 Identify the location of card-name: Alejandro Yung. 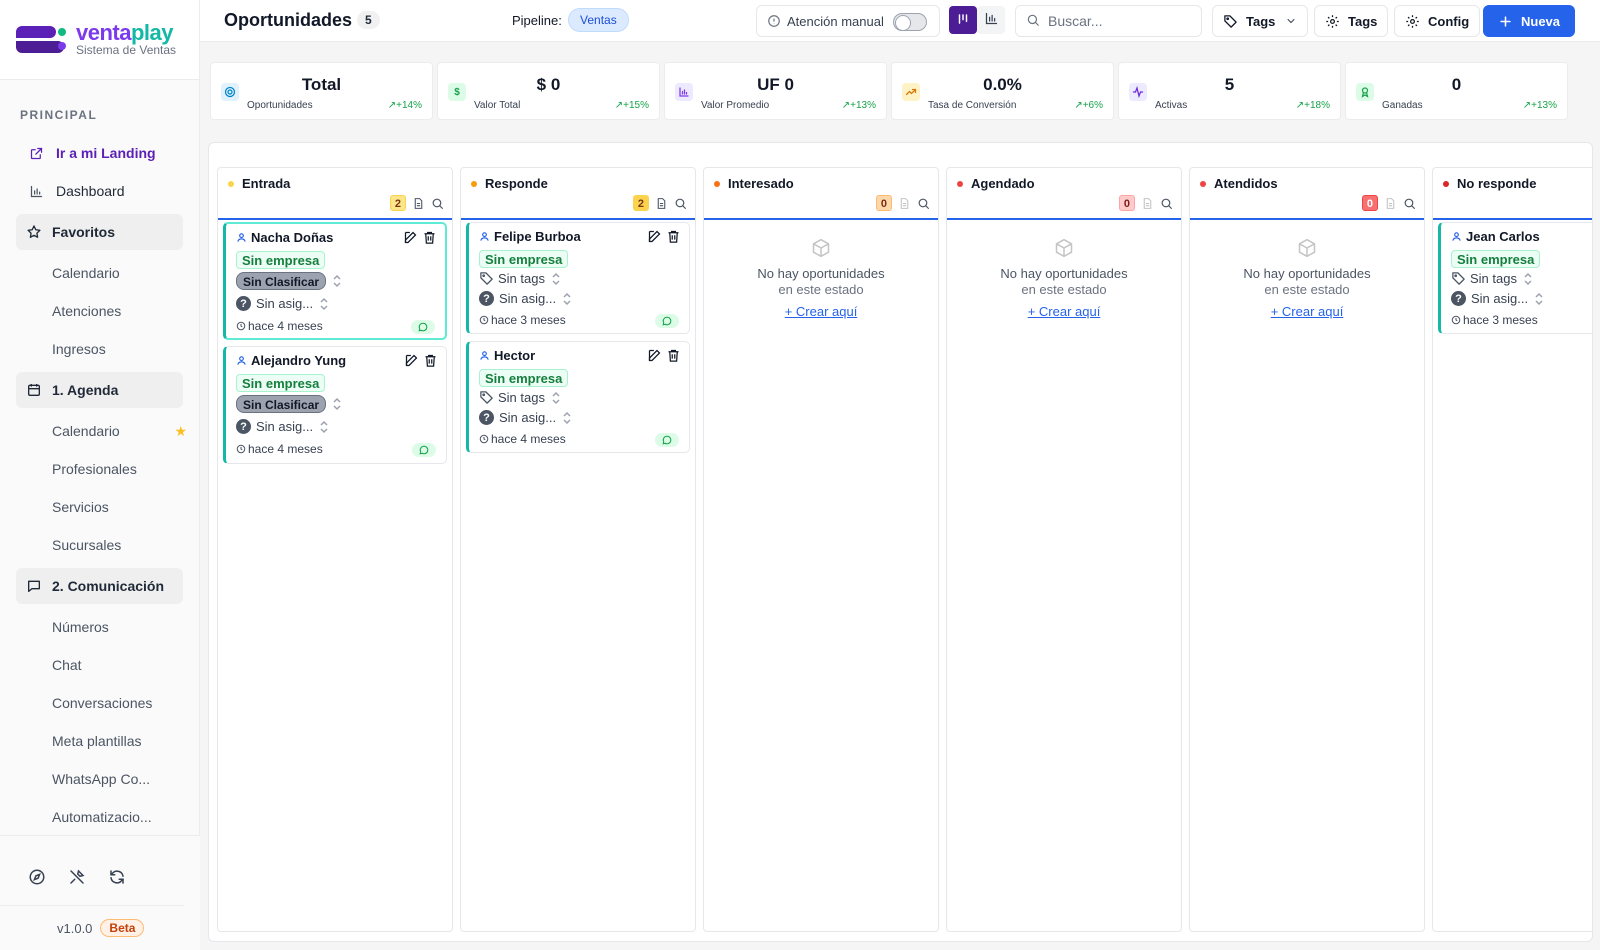
(299, 360).